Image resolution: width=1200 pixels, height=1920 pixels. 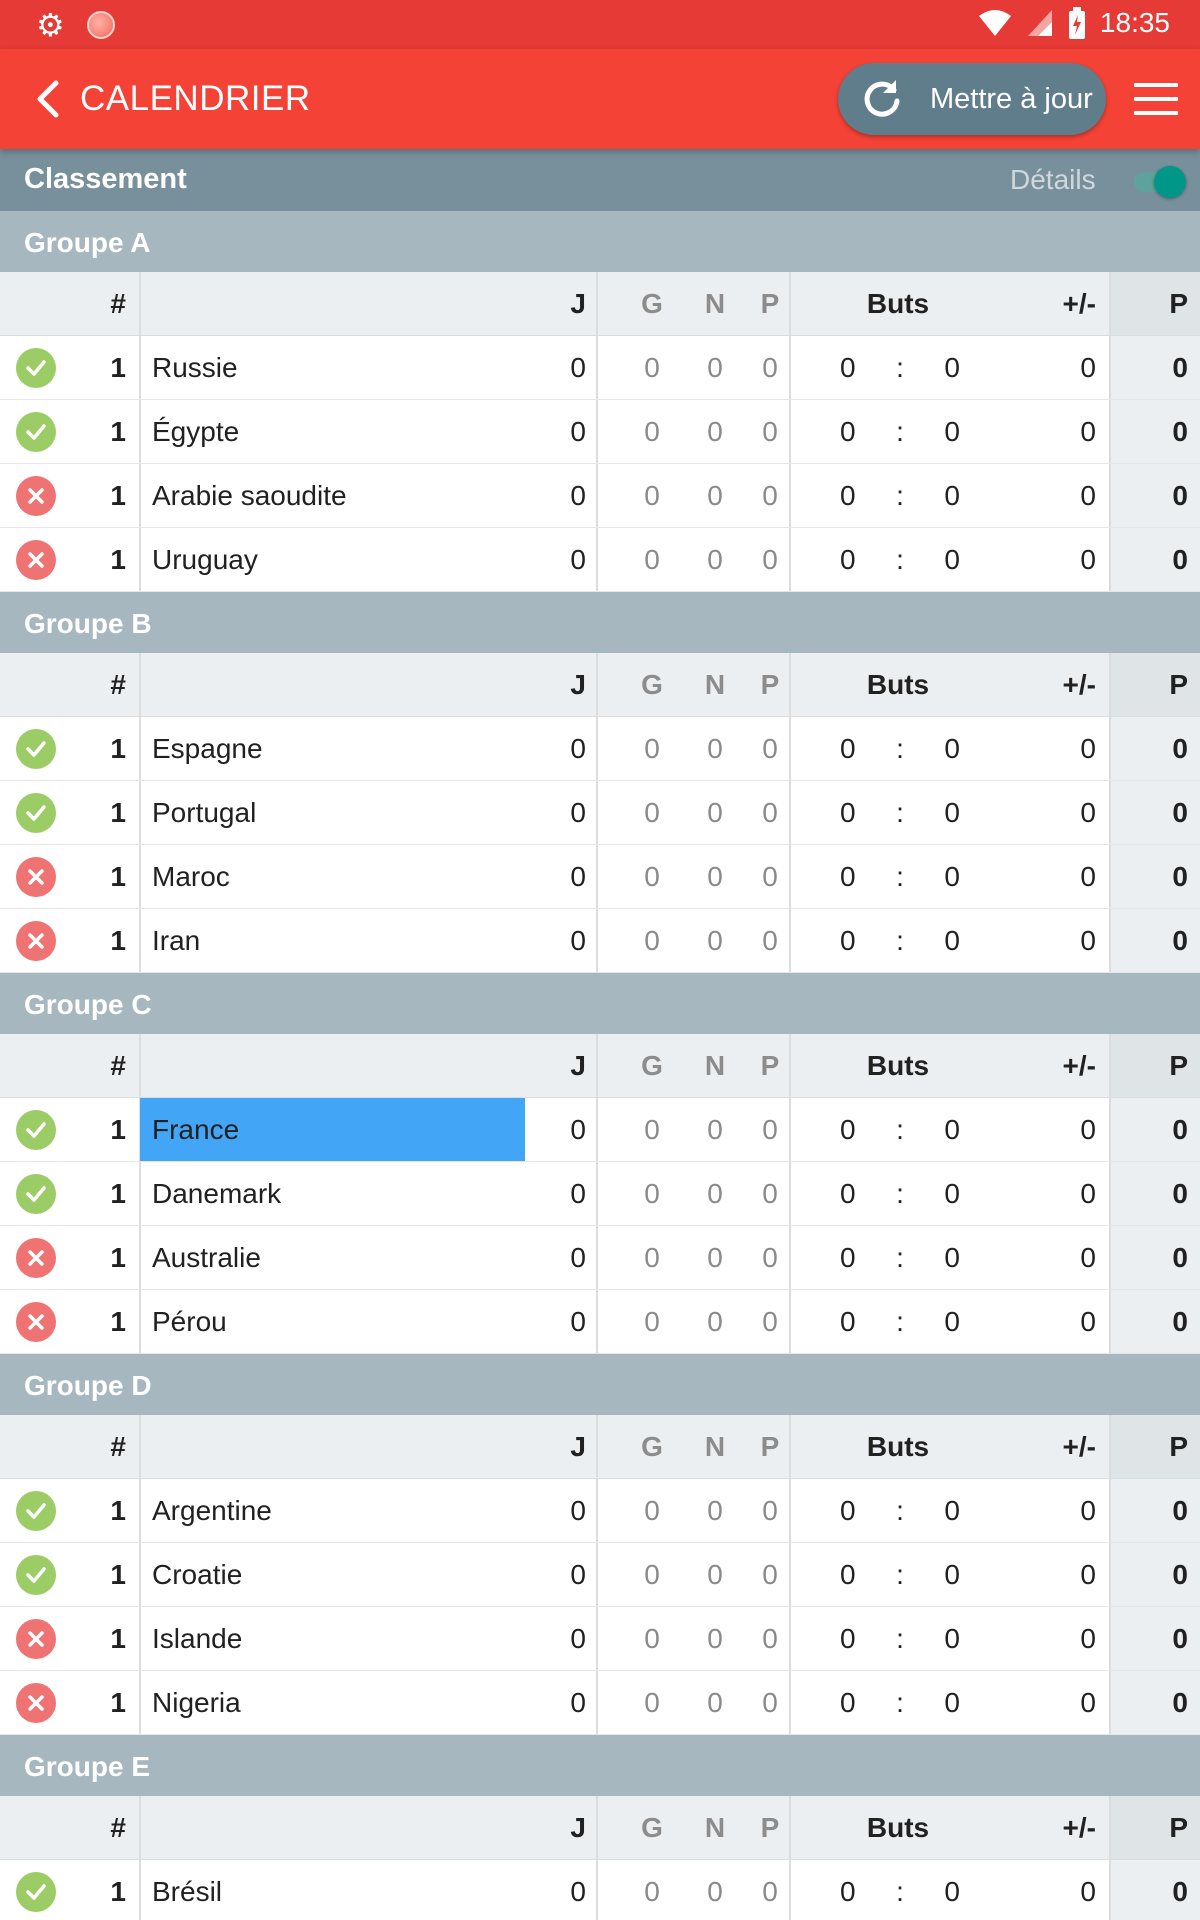 I want to click on team-name: Danemark, so click(x=332, y=1193).